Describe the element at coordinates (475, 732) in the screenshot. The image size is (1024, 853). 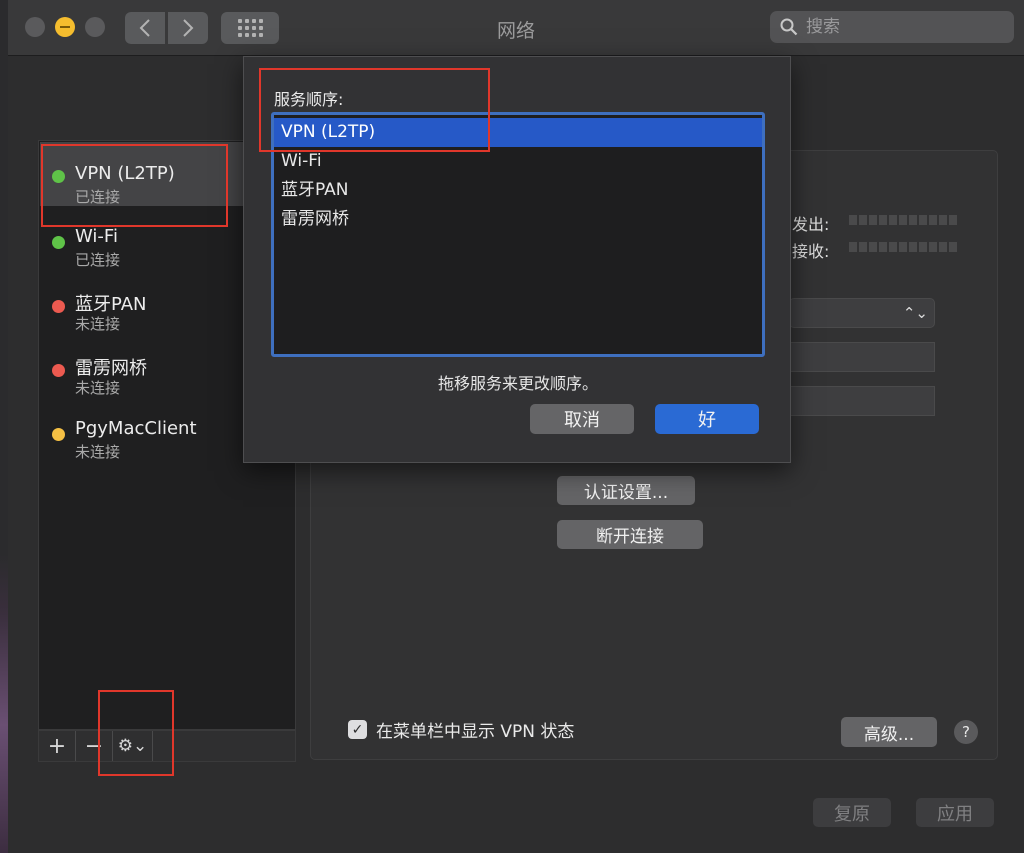
I see `show-vpn-status-label: 在菜单栏中显示 VPN 状态` at that location.